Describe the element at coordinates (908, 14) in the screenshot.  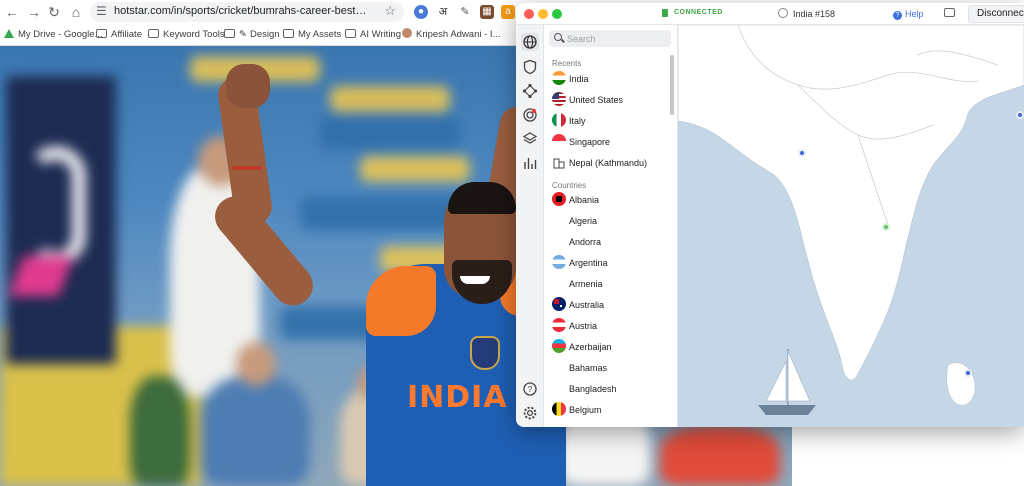
I see `help-link: ? Help` at that location.